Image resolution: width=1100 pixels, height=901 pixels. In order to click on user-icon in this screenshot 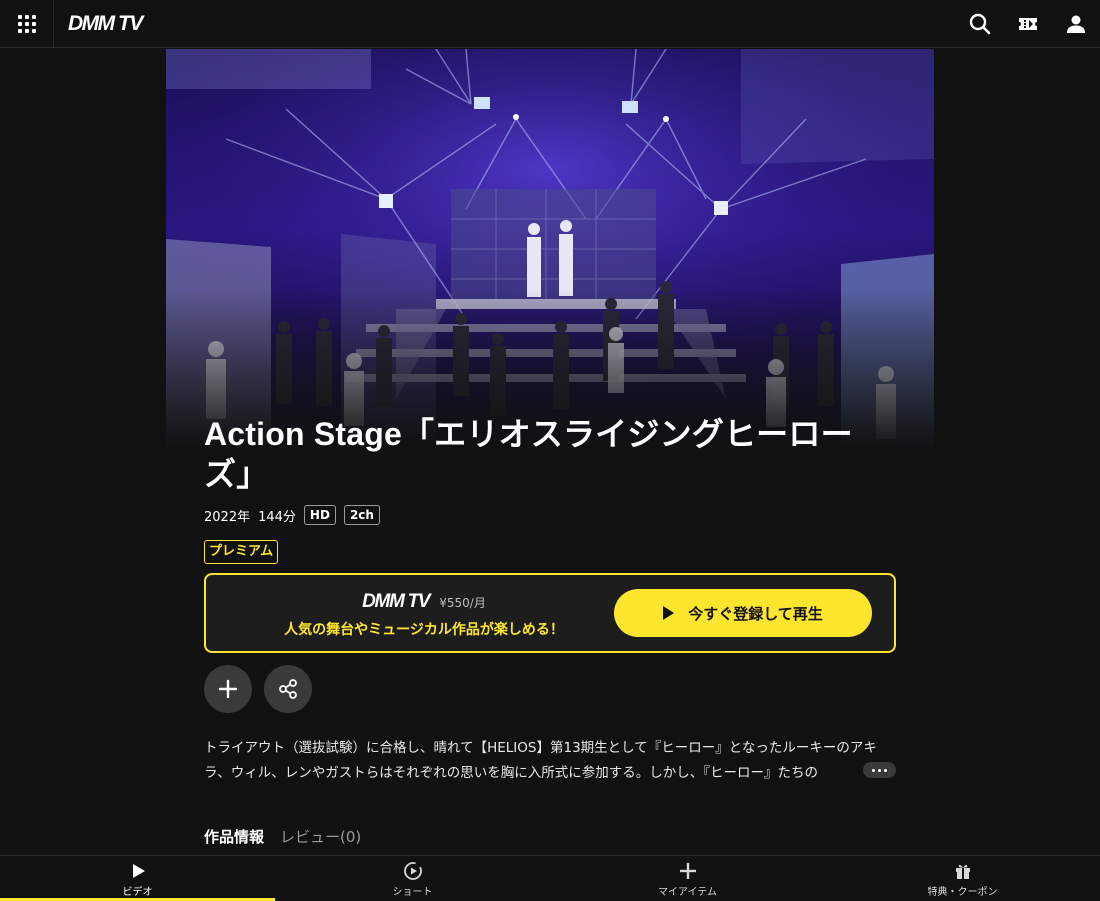, I will do `click(1076, 24)`.